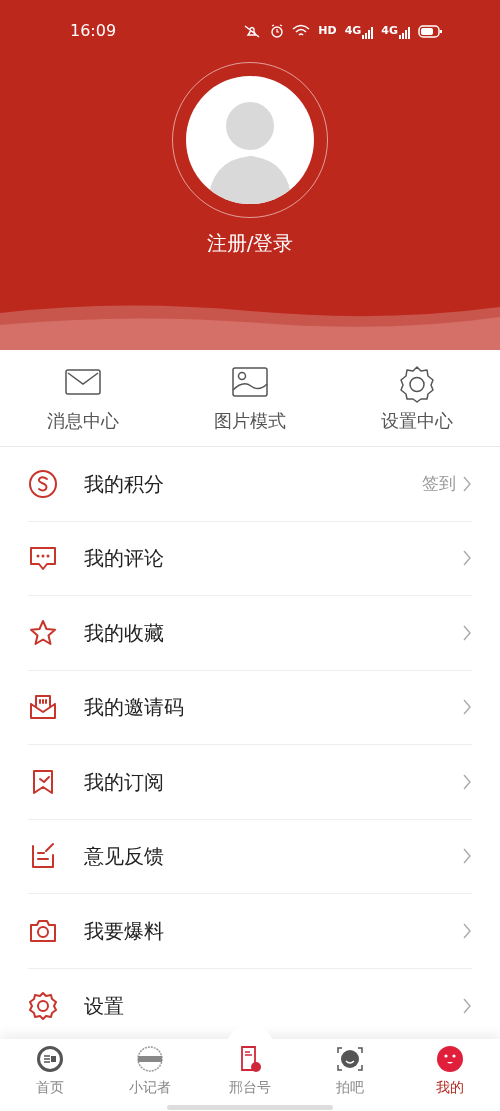 Image resolution: width=500 pixels, height=1111 pixels. Describe the element at coordinates (327, 30) in the screenshot. I see `hd-label: HD` at that location.